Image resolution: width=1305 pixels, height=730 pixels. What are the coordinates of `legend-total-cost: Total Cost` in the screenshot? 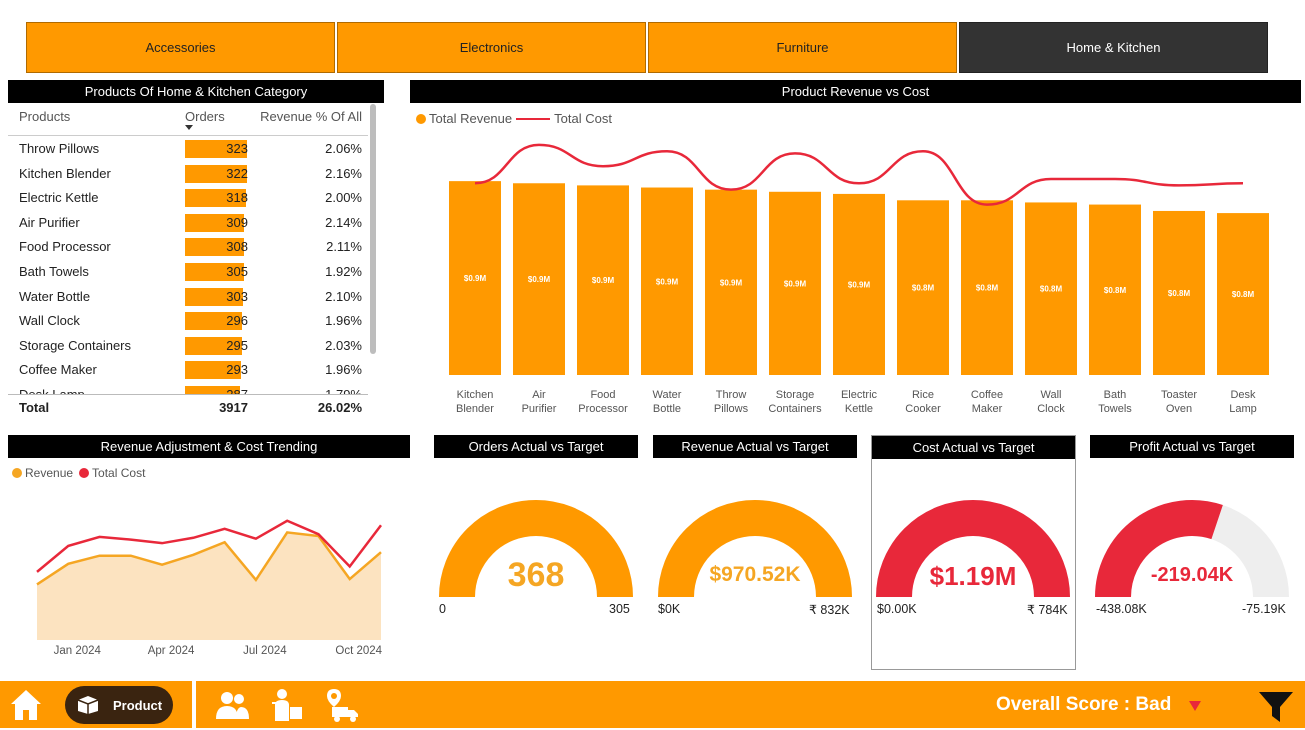 It's located at (583, 118).